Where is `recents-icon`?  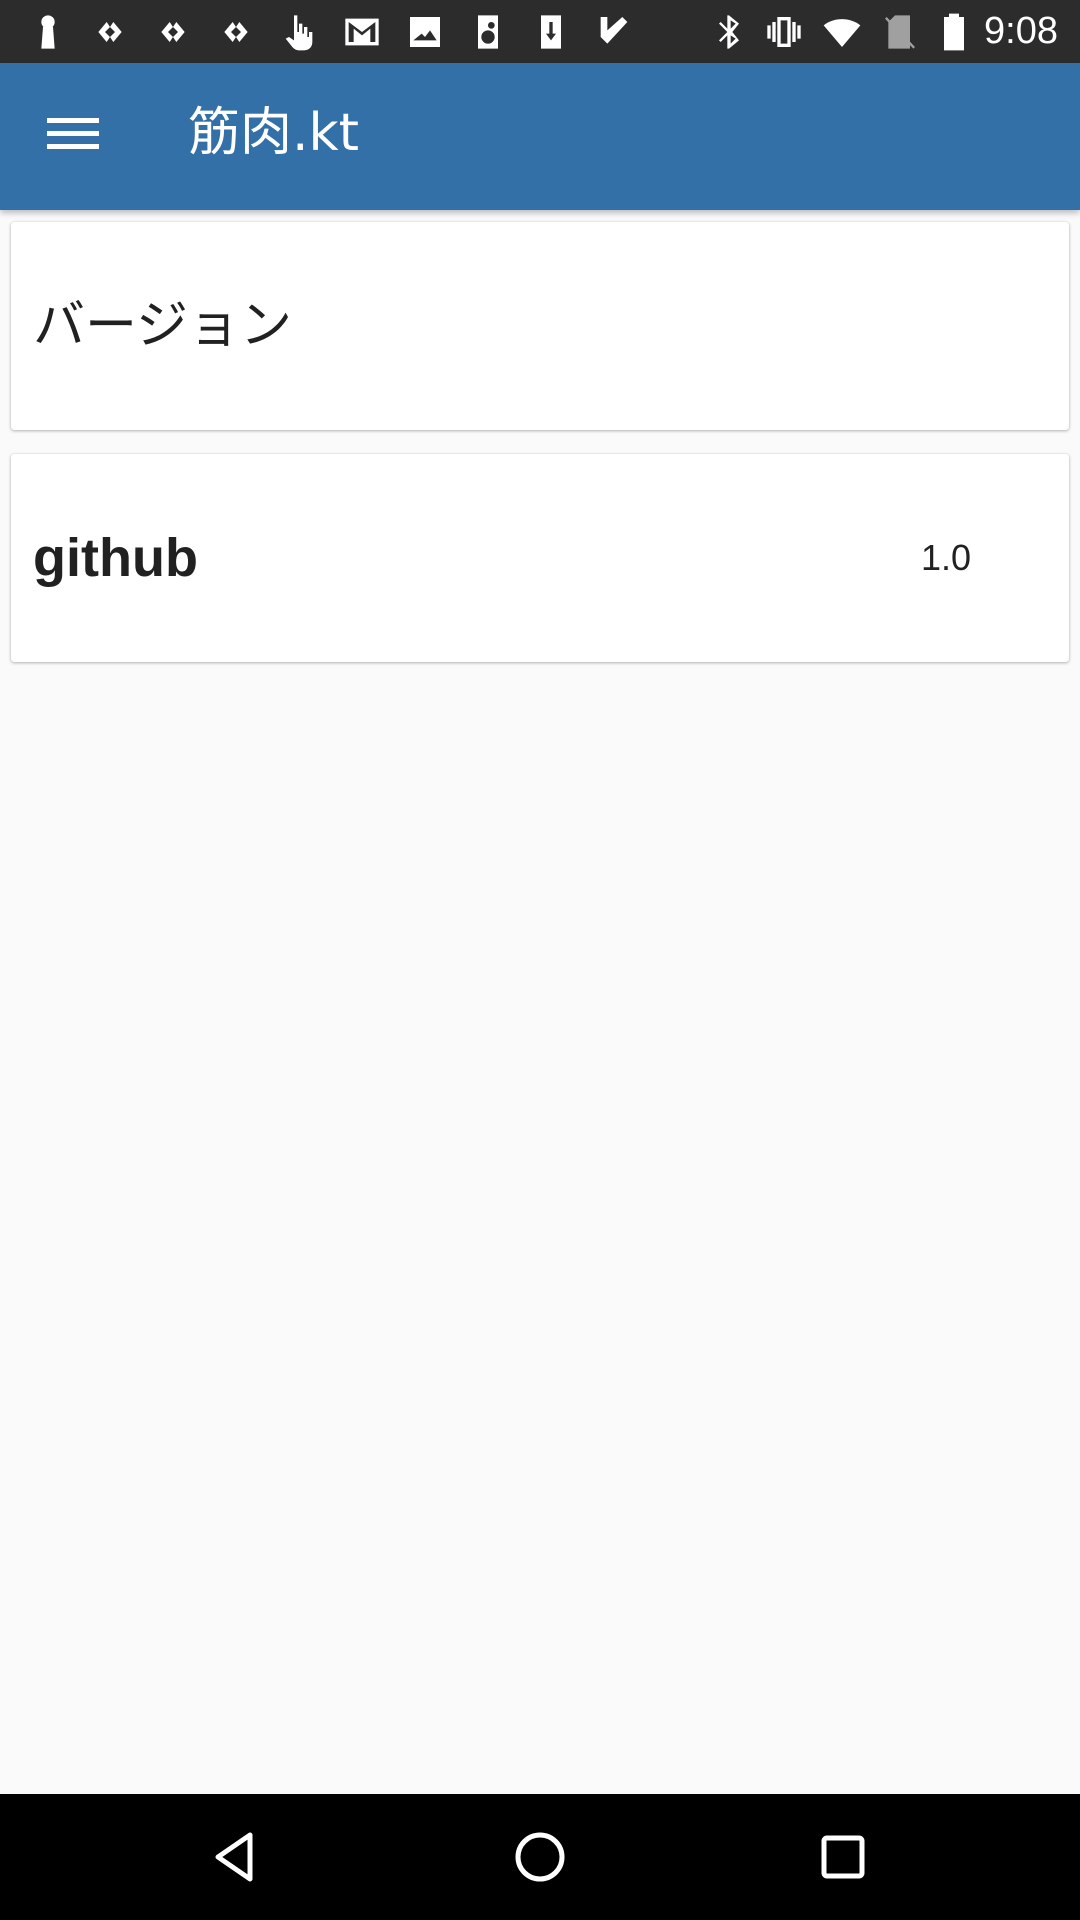 recents-icon is located at coordinates (843, 1857).